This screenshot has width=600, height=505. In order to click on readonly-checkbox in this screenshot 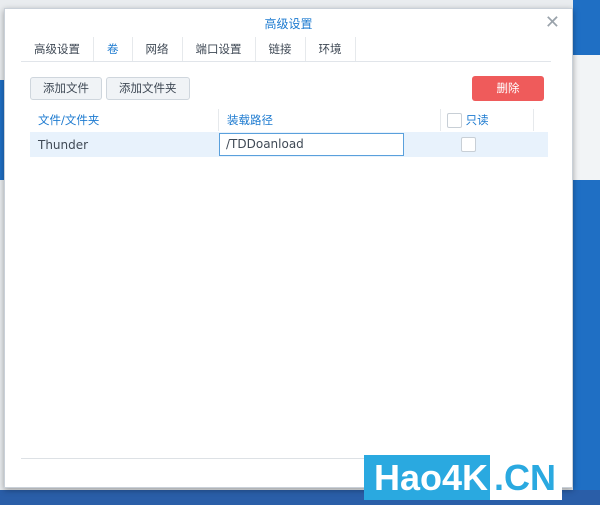, I will do `click(468, 144)`.